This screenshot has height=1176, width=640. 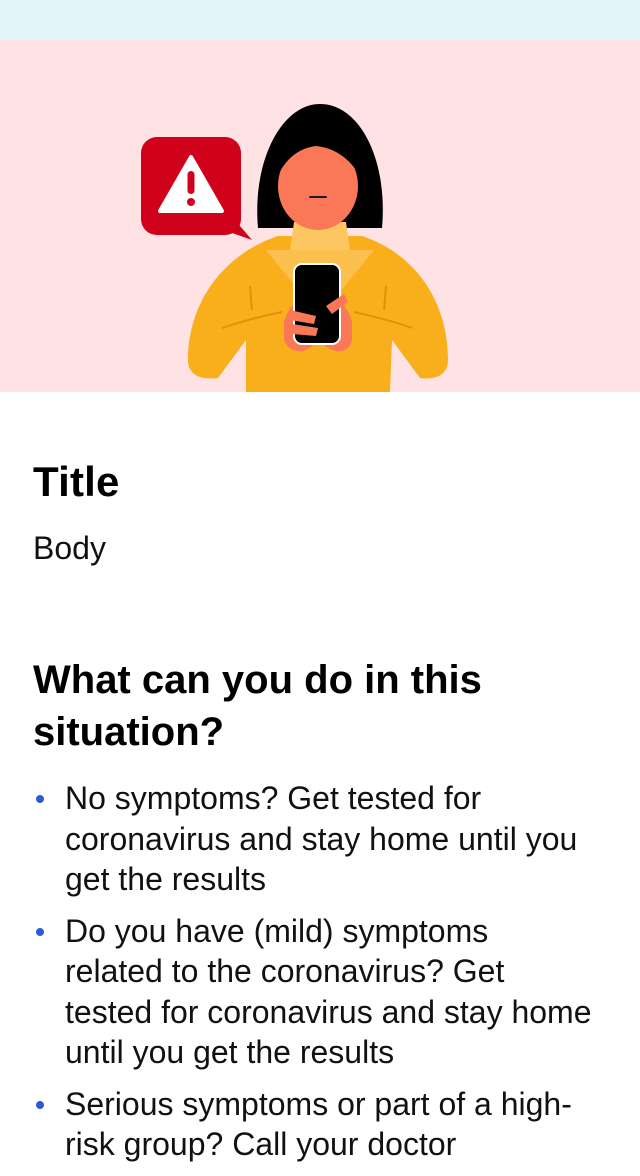 I want to click on page-body: Body, so click(x=69, y=548).